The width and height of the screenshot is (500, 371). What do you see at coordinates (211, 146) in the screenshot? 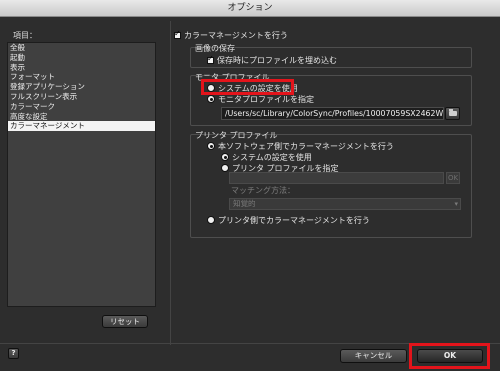
I see `software-cm-radio` at bounding box center [211, 146].